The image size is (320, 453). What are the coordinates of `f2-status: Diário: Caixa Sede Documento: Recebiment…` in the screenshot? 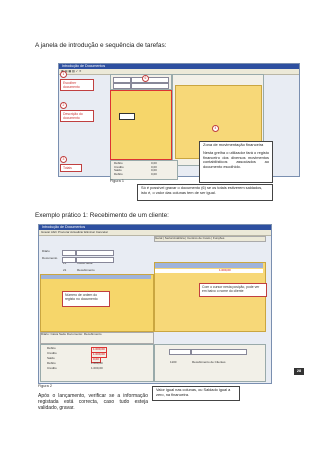 It's located at (97, 338).